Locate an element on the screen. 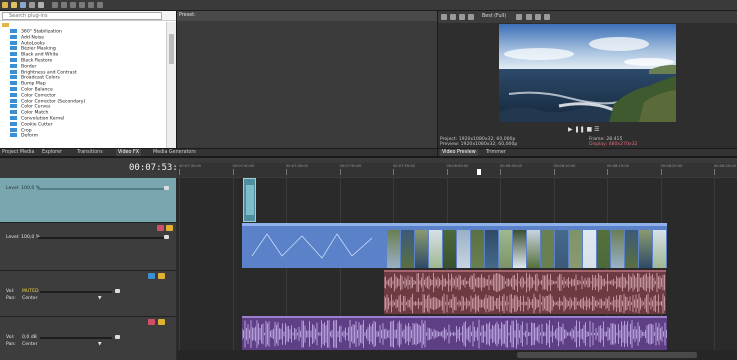  stop-icon: ■ is located at coordinates (590, 129).